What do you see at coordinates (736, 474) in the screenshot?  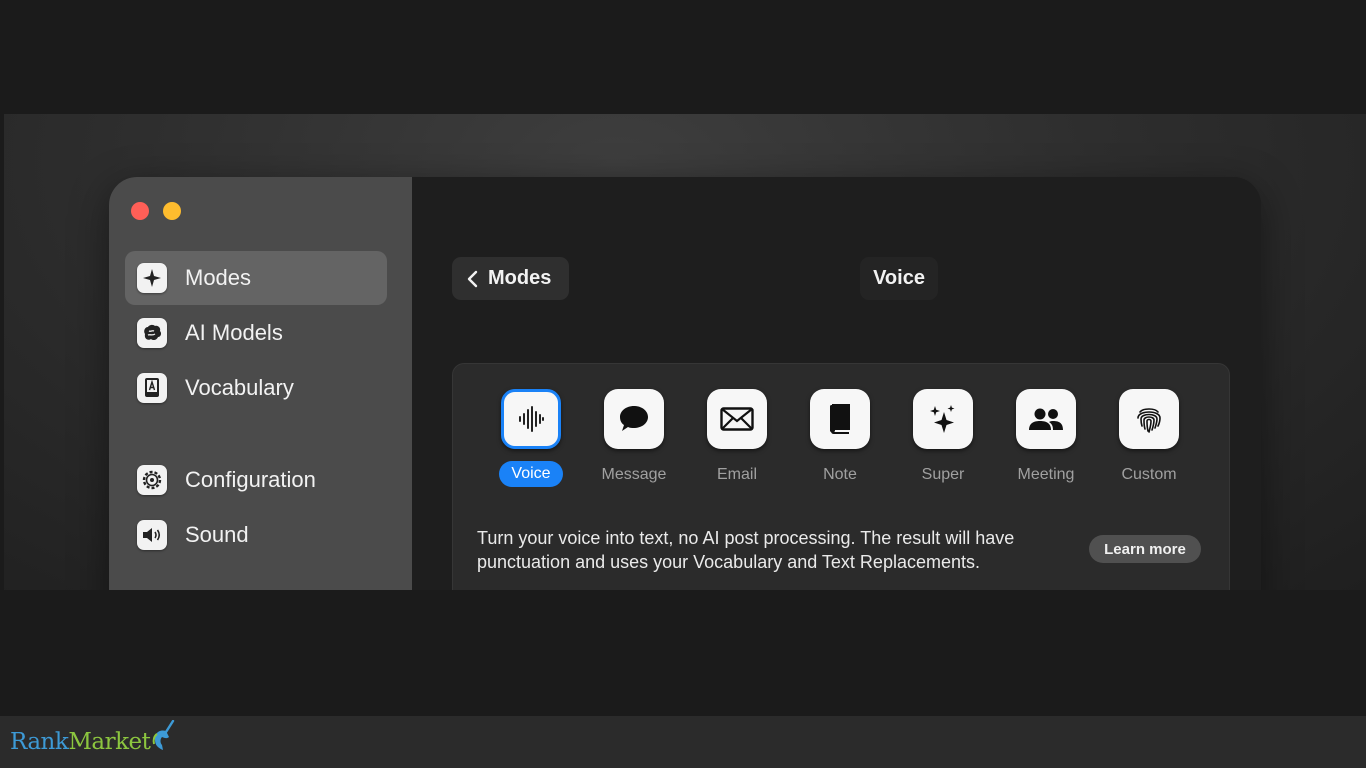 I see `mode-label: Email` at bounding box center [736, 474].